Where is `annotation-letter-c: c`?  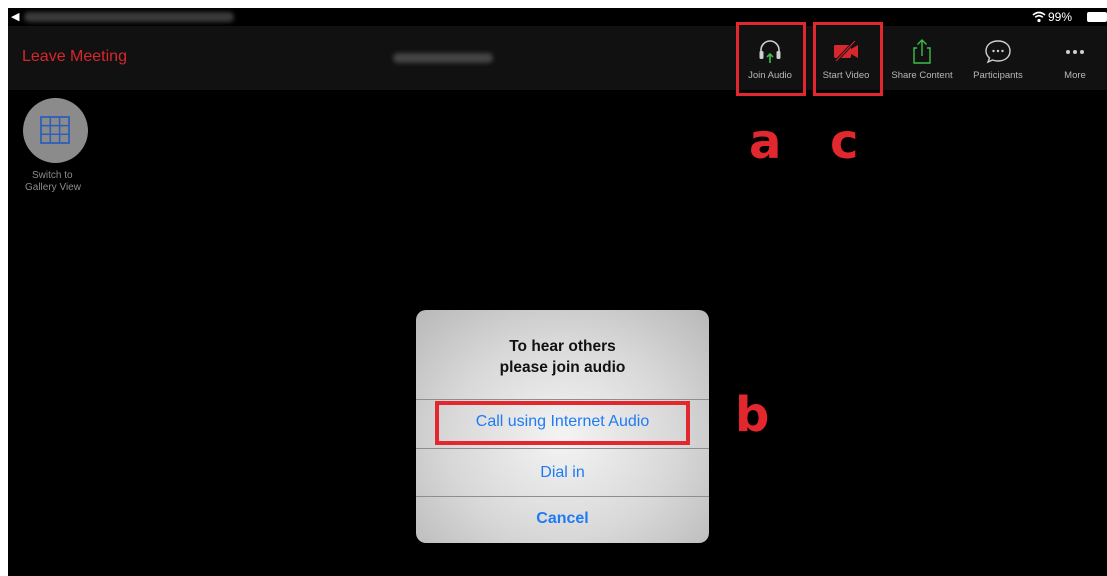
annotation-letter-c: c is located at coordinates (844, 142).